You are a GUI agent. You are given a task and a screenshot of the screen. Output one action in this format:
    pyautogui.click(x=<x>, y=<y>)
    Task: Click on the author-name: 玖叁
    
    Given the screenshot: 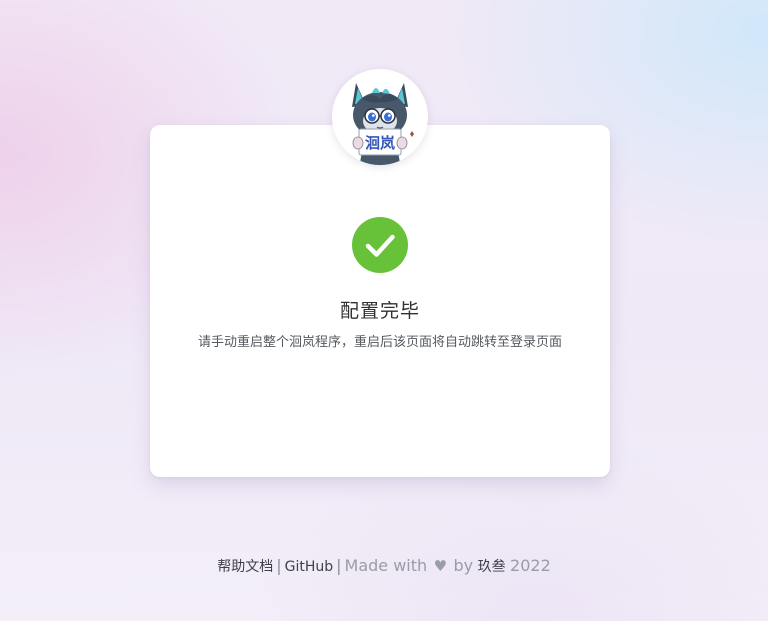 What is the action you would take?
    pyautogui.click(x=491, y=567)
    